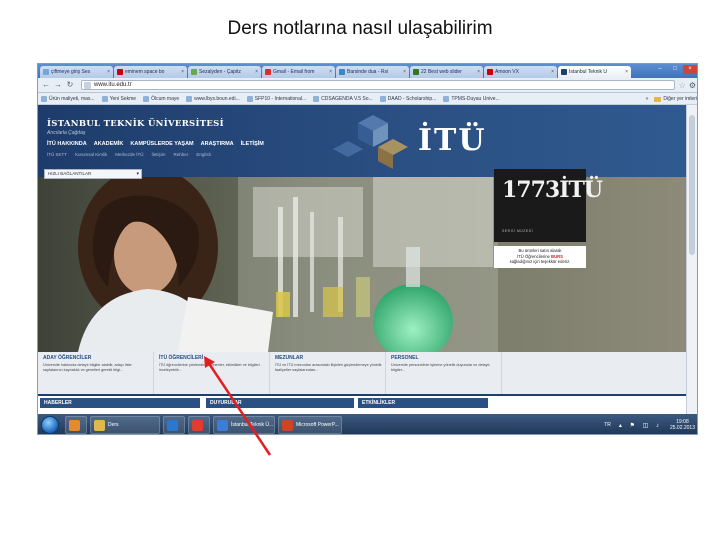 The height and width of the screenshot is (540, 720). What do you see at coordinates (405, 358) in the screenshot?
I see `card-title: PERSONEL` at bounding box center [405, 358].